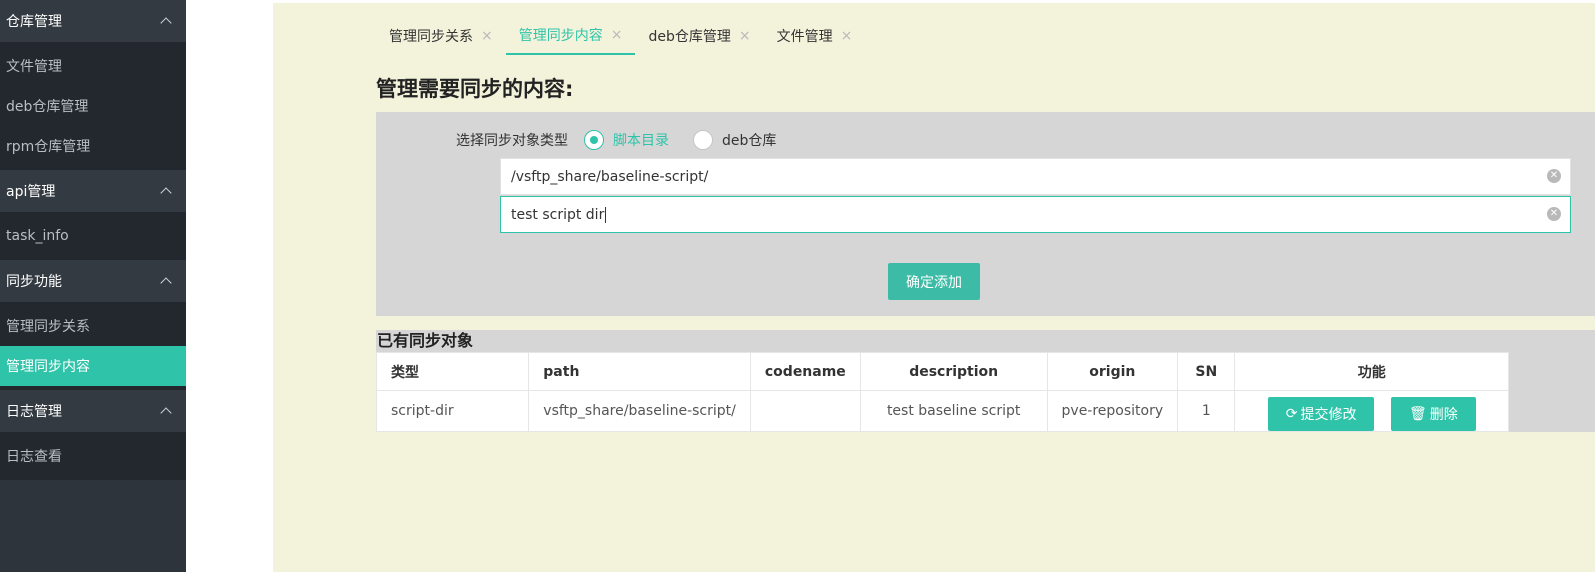 This screenshot has width=1595, height=572. Describe the element at coordinates (1443, 415) in the screenshot. I see `delete-label: 删除` at that location.